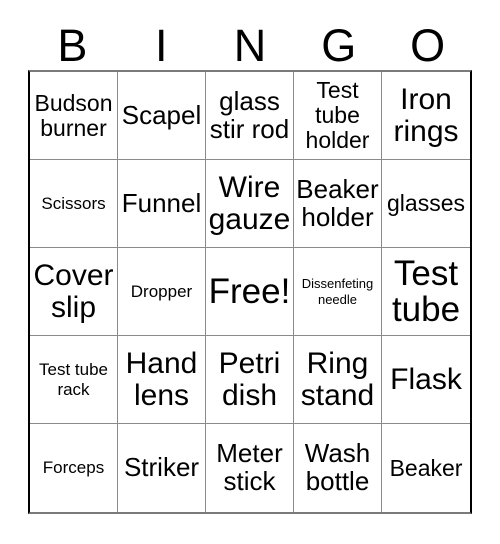 This screenshot has height=544, width=500. I want to click on bingo-cell-label: Beaker holder, so click(337, 202).